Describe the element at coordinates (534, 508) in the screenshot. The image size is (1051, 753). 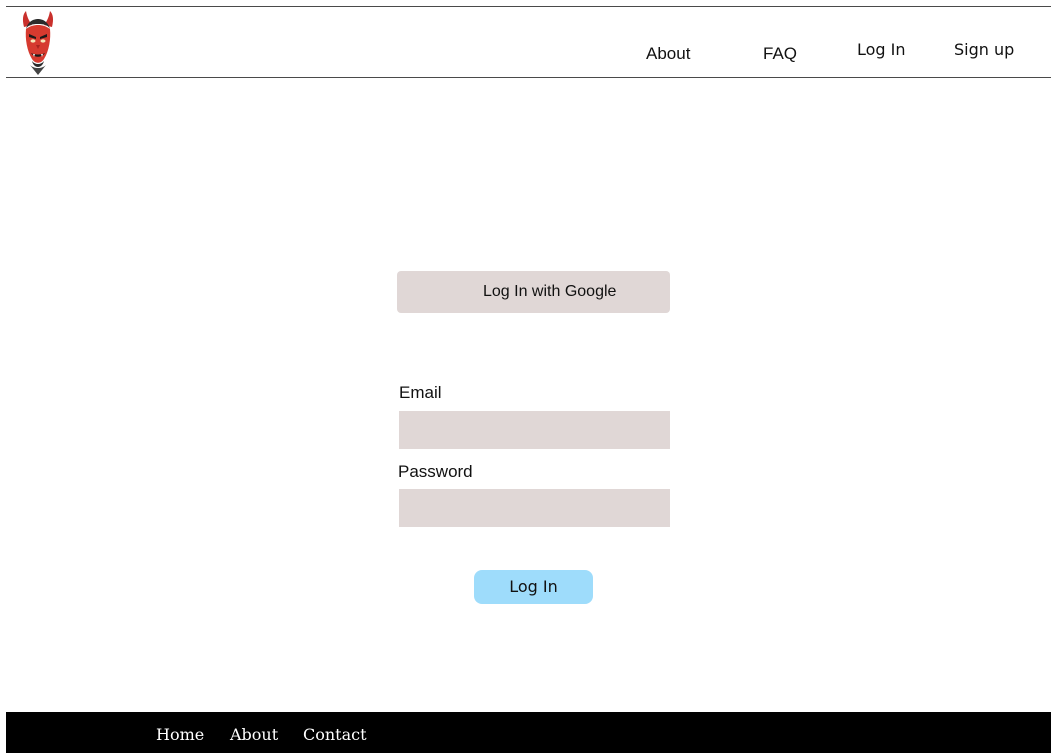
I see `password-input` at that location.